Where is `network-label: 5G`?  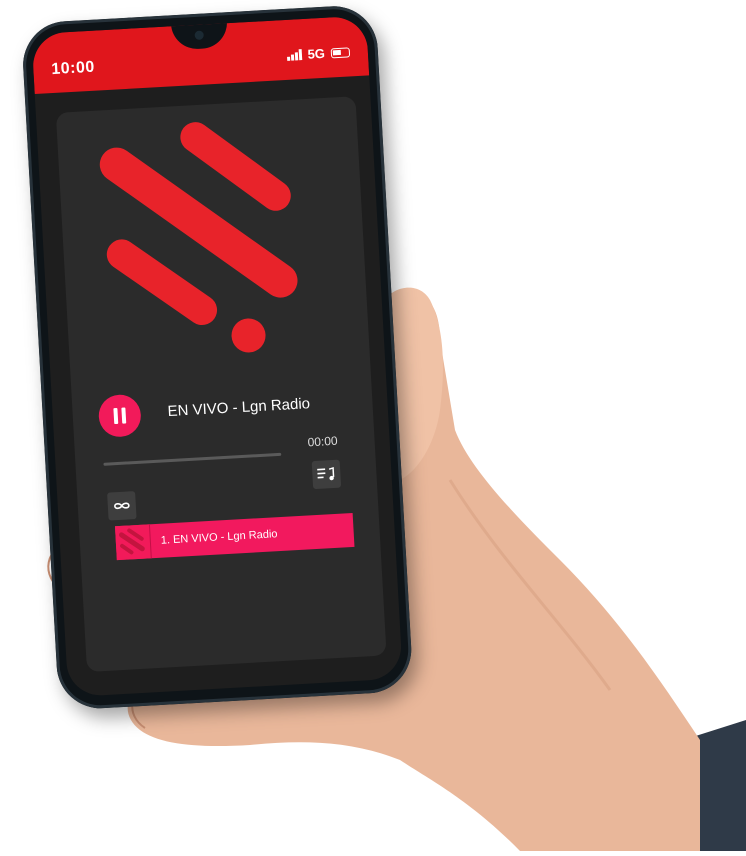
network-label: 5G is located at coordinates (316, 53).